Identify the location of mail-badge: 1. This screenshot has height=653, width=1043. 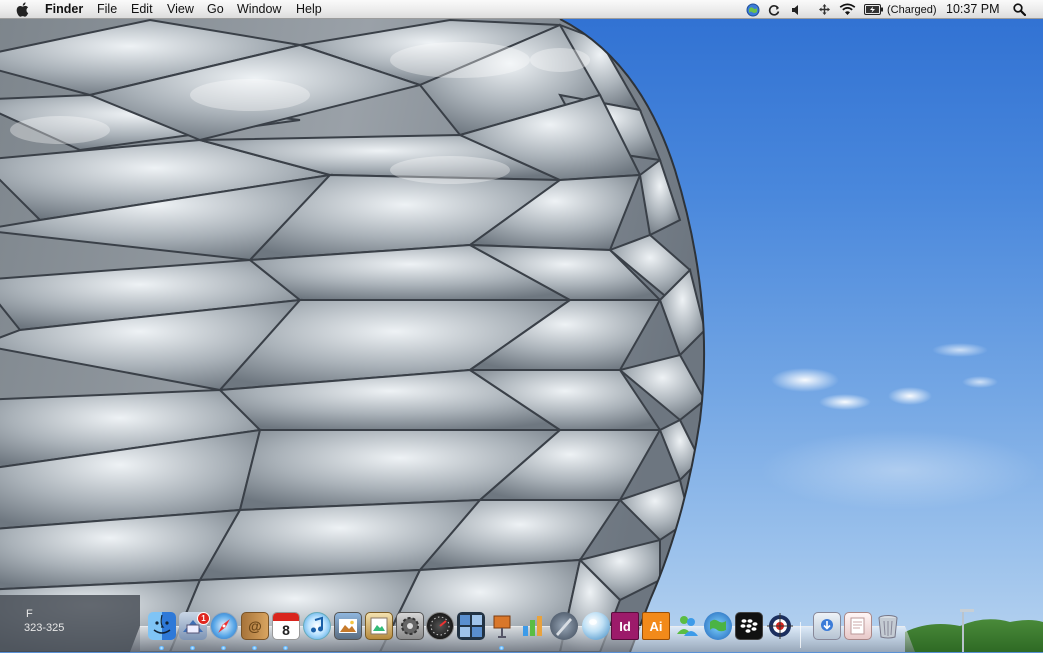
(203, 618).